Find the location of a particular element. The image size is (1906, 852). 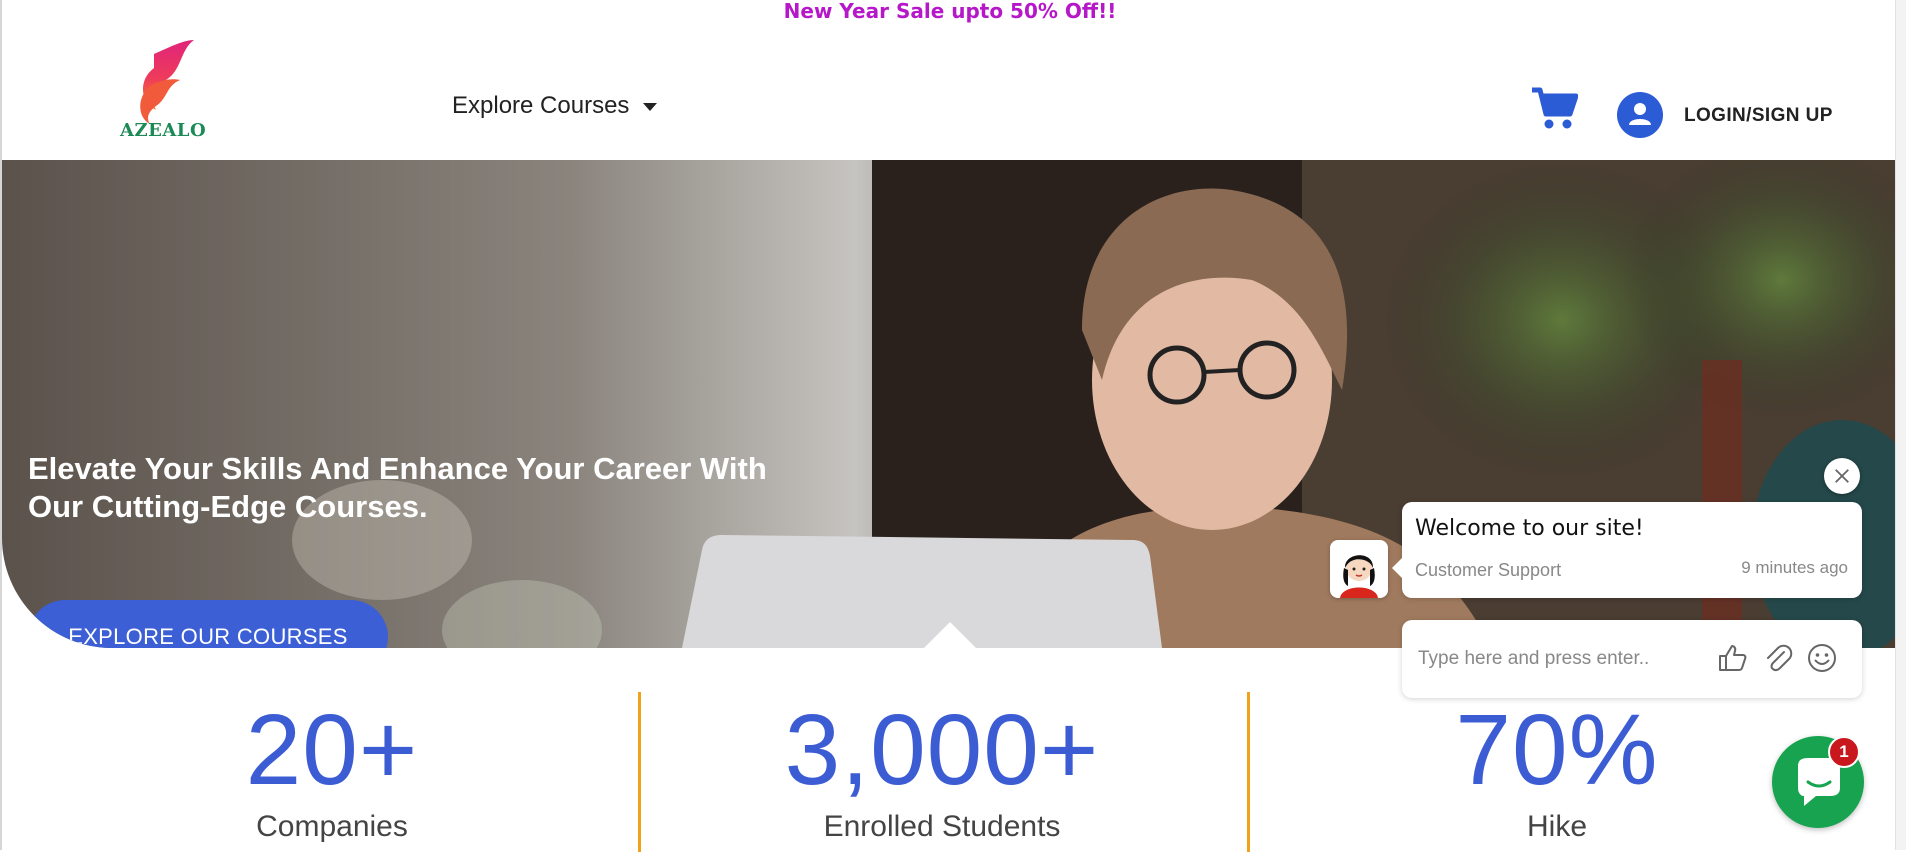

user-avatar-button is located at coordinates (1640, 115).